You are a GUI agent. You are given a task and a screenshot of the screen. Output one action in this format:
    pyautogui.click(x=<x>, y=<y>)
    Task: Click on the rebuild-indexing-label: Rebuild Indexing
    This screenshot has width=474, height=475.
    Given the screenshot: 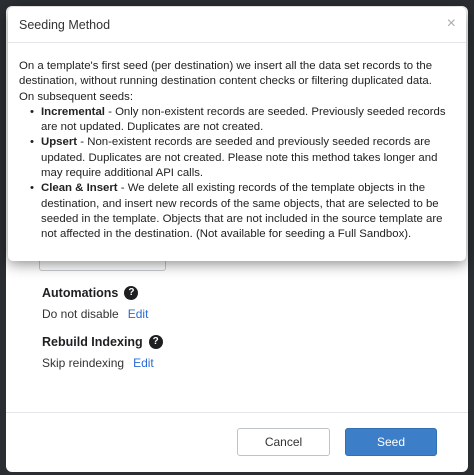 What is the action you would take?
    pyautogui.click(x=92, y=342)
    